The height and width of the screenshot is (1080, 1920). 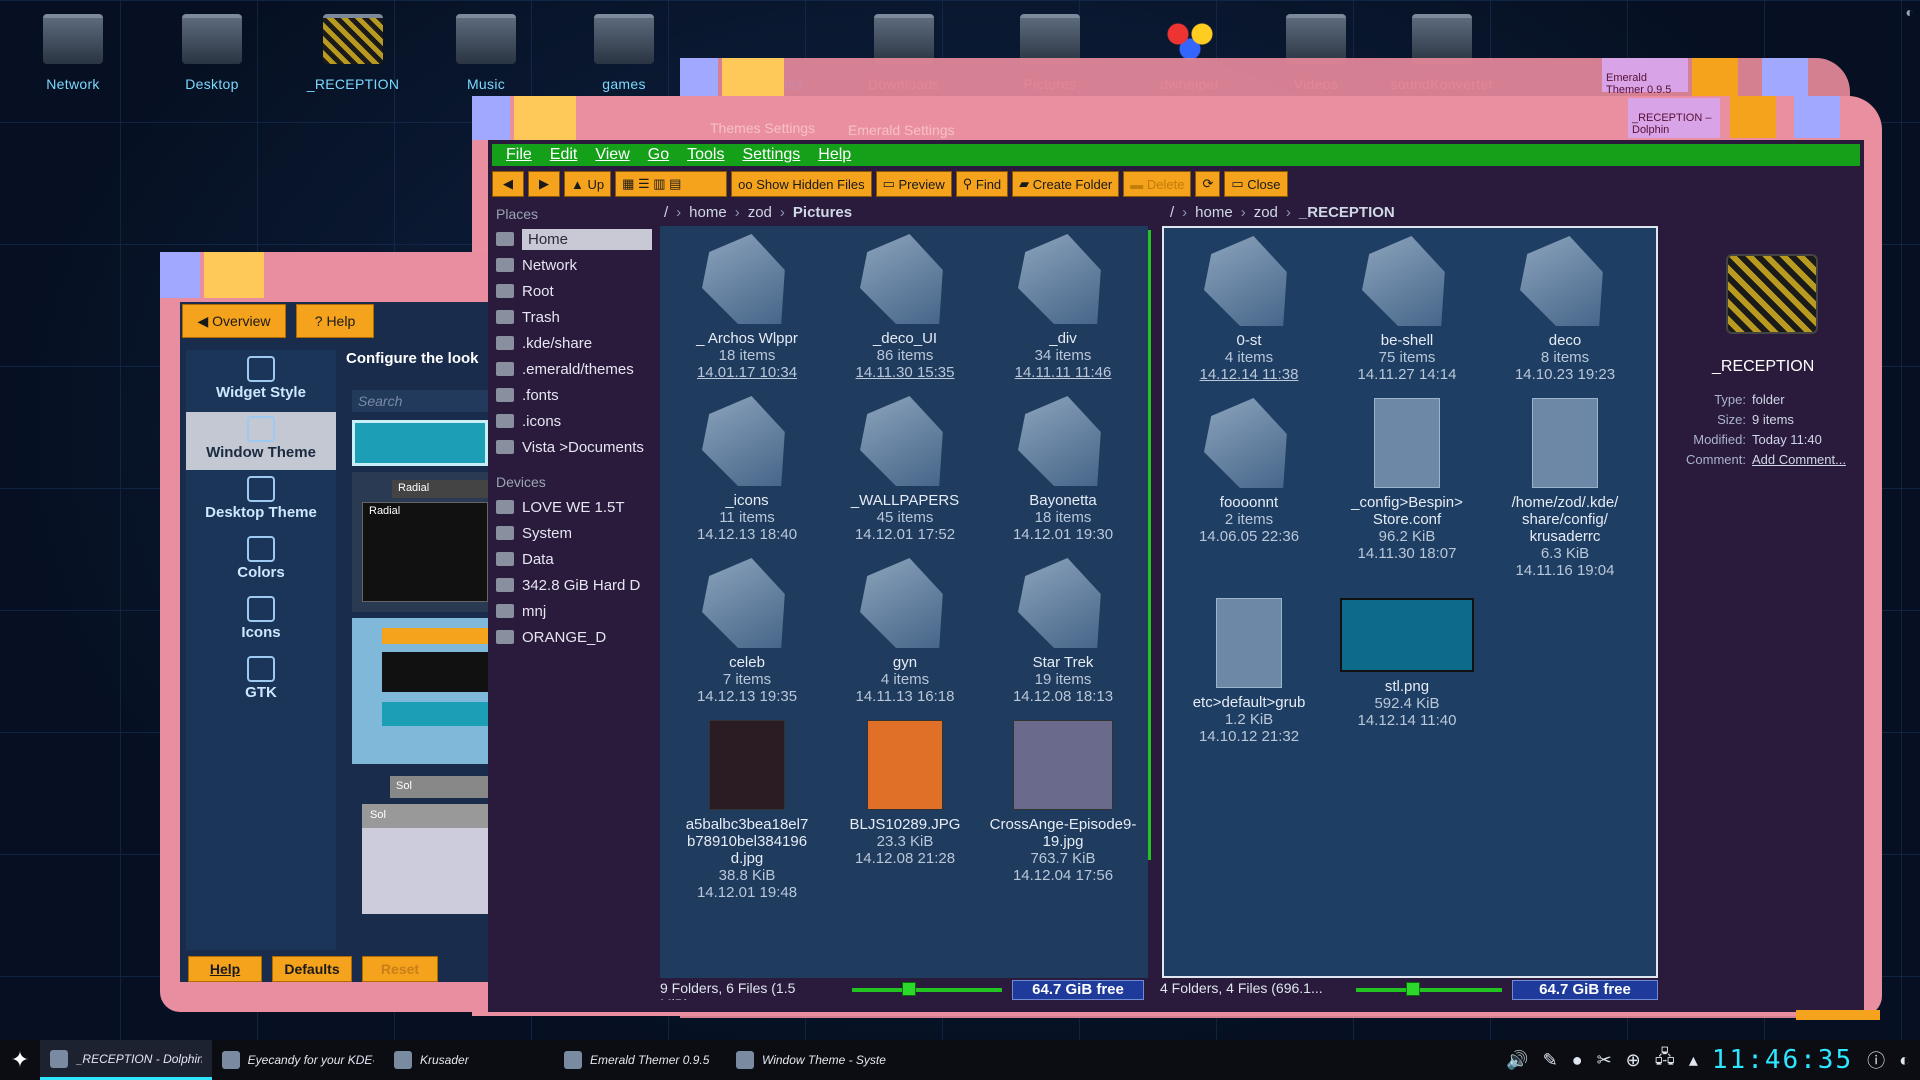 What do you see at coordinates (261, 561) in the screenshot?
I see `category-colors: Colors` at bounding box center [261, 561].